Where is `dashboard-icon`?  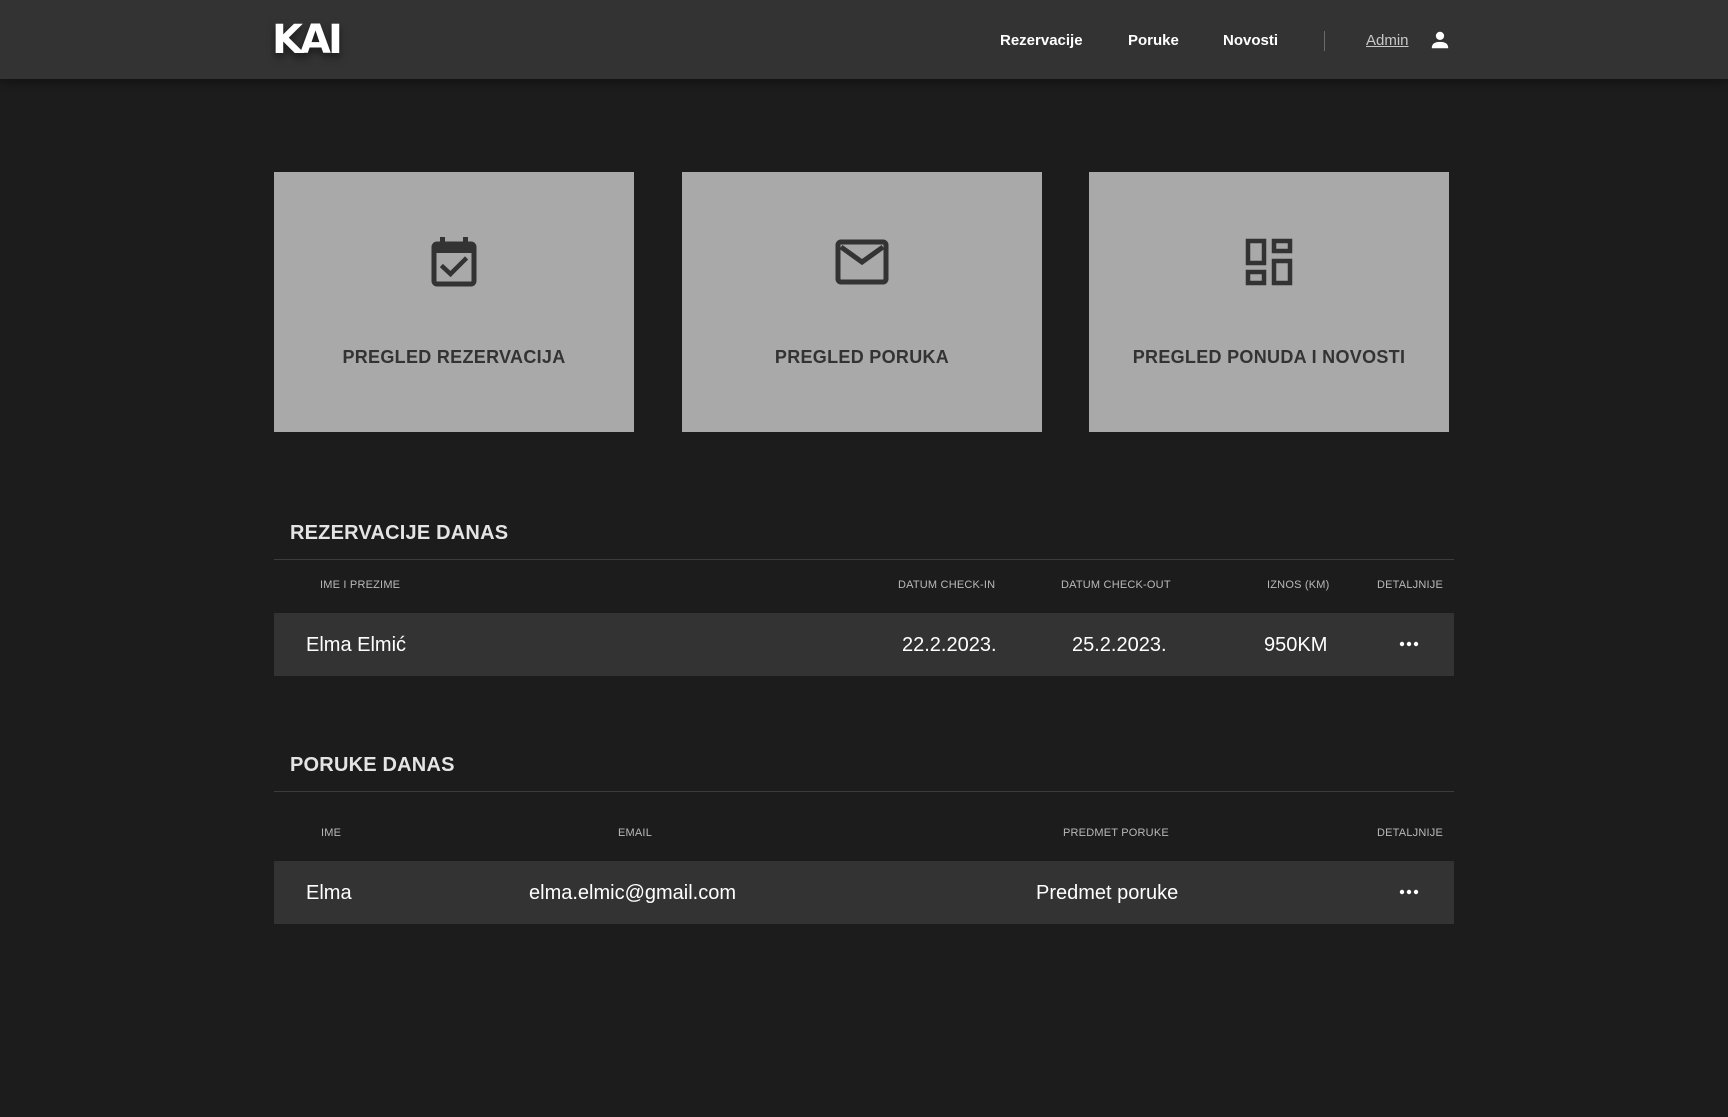 dashboard-icon is located at coordinates (1269, 262).